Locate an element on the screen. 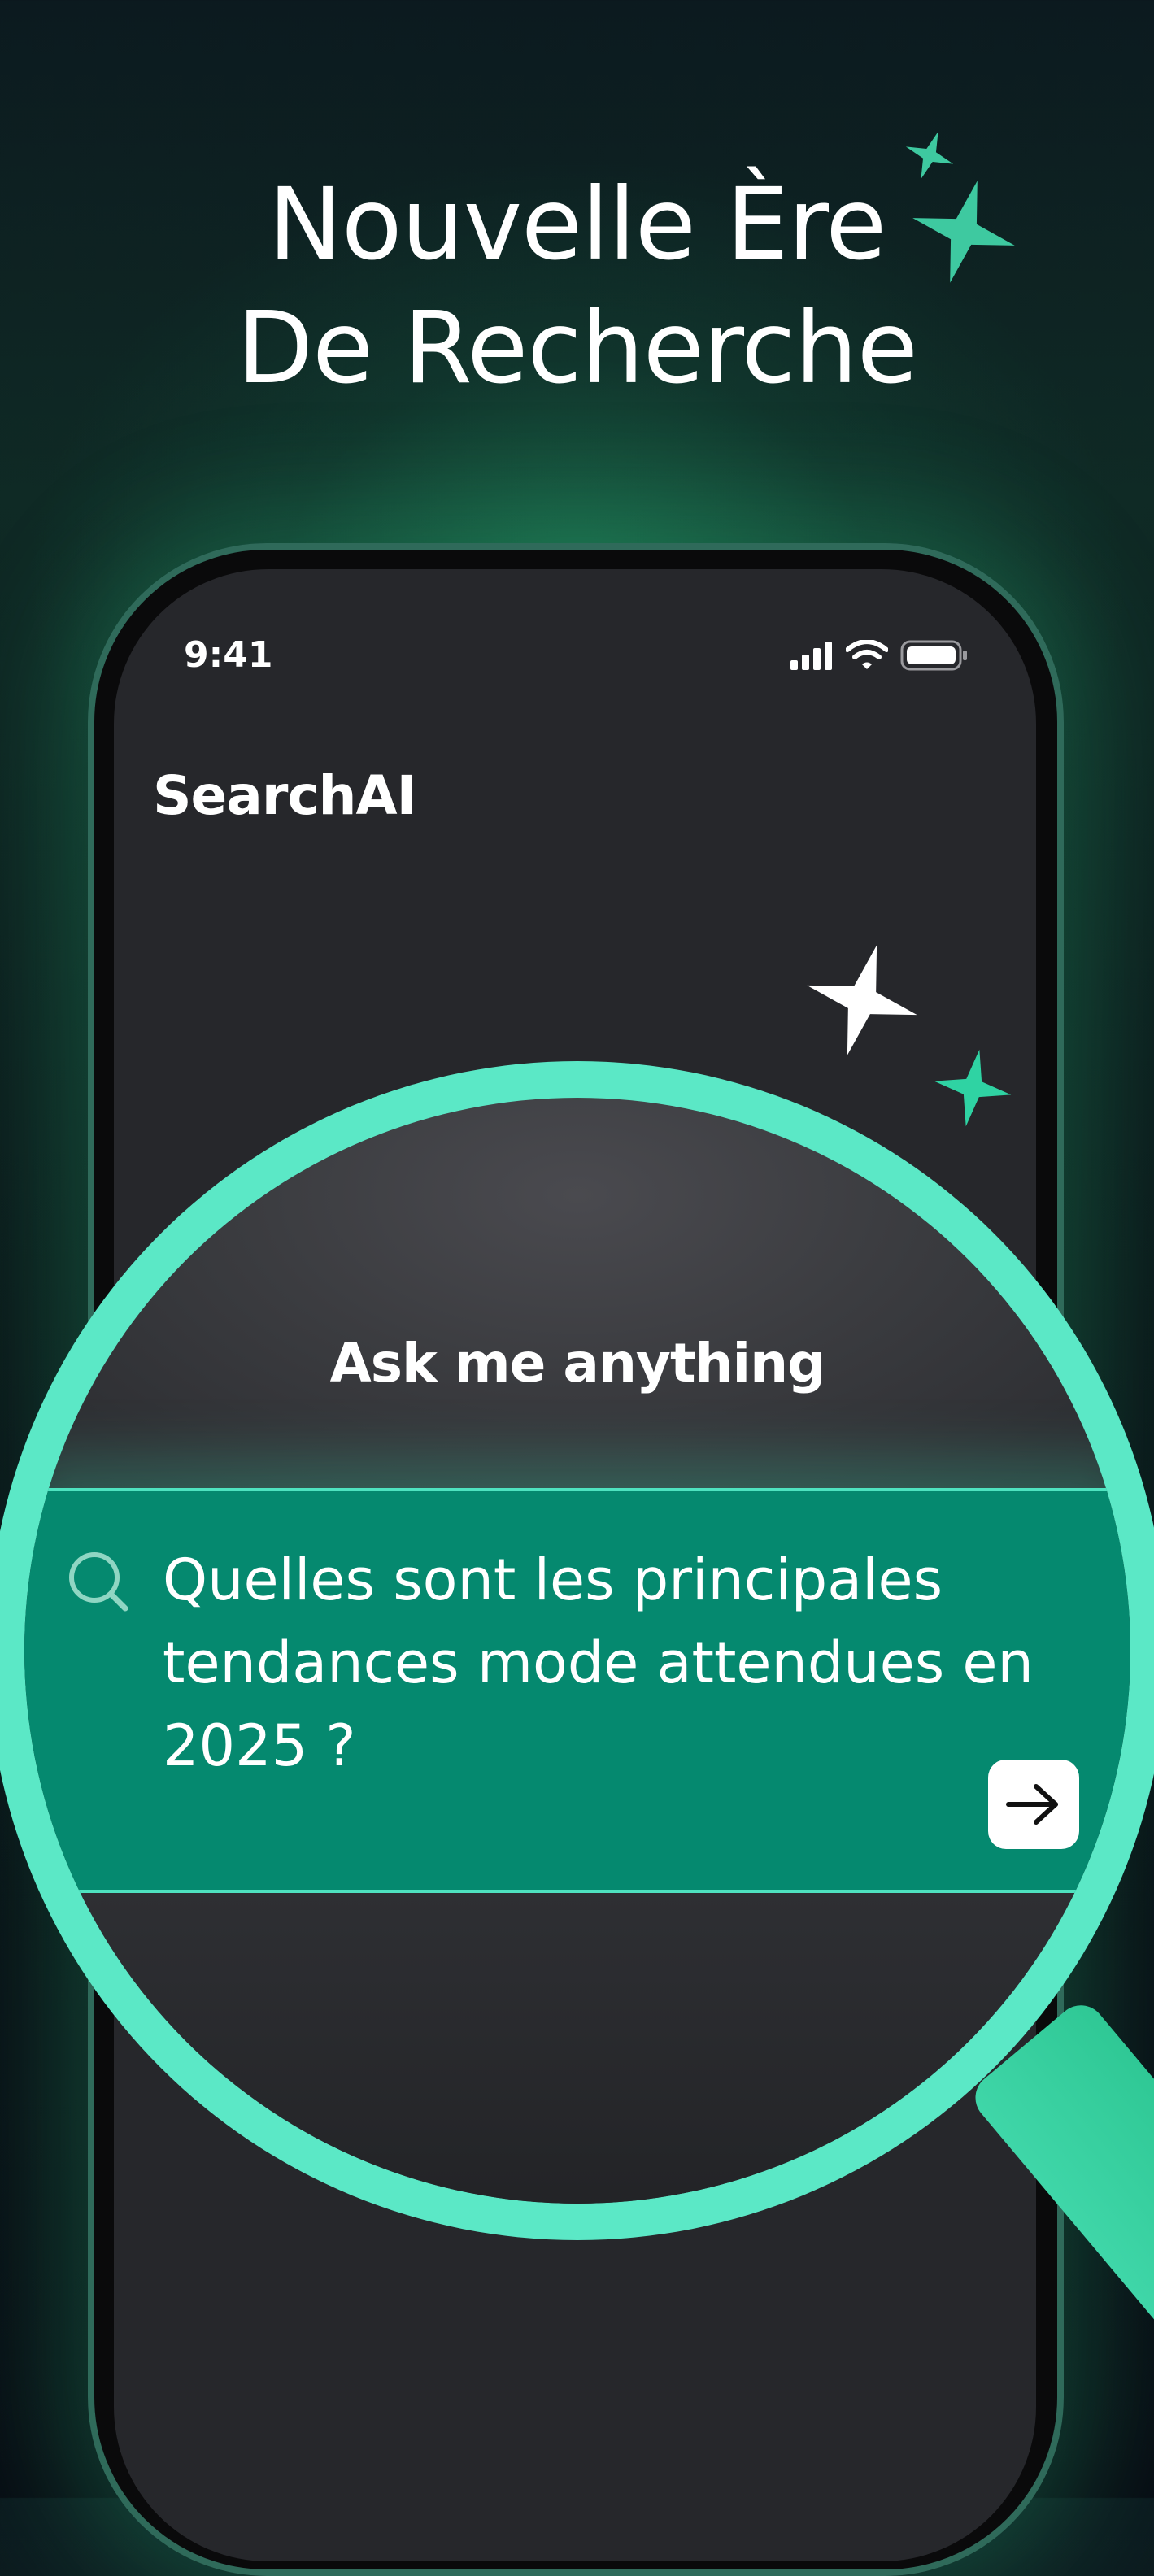 The image size is (1154, 2576). wifi-icon is located at coordinates (868, 654).